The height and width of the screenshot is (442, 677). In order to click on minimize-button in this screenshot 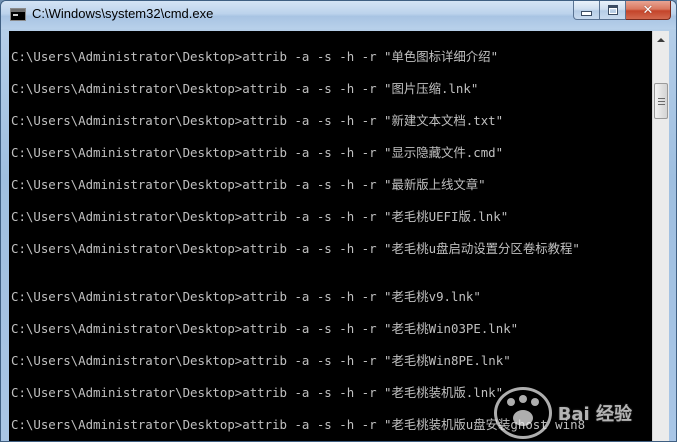, I will do `click(586, 10)`.